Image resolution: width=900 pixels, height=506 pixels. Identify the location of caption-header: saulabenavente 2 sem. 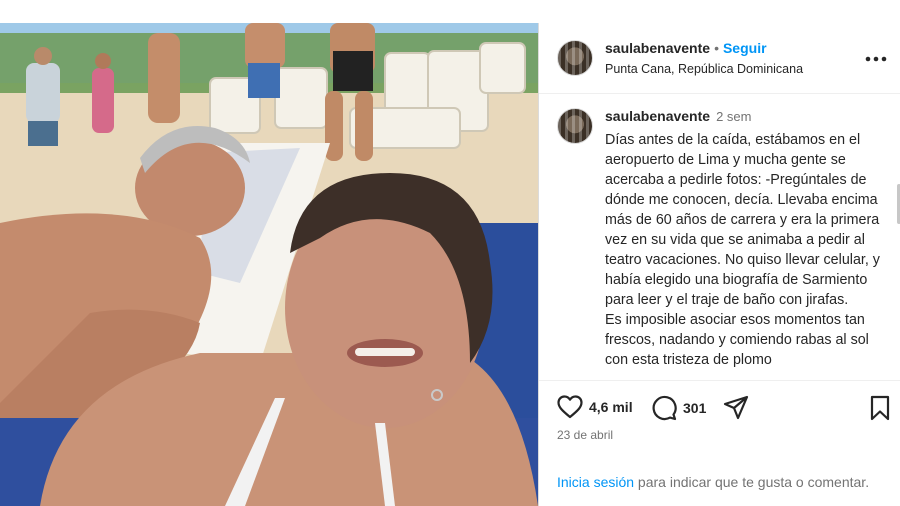
(678, 116).